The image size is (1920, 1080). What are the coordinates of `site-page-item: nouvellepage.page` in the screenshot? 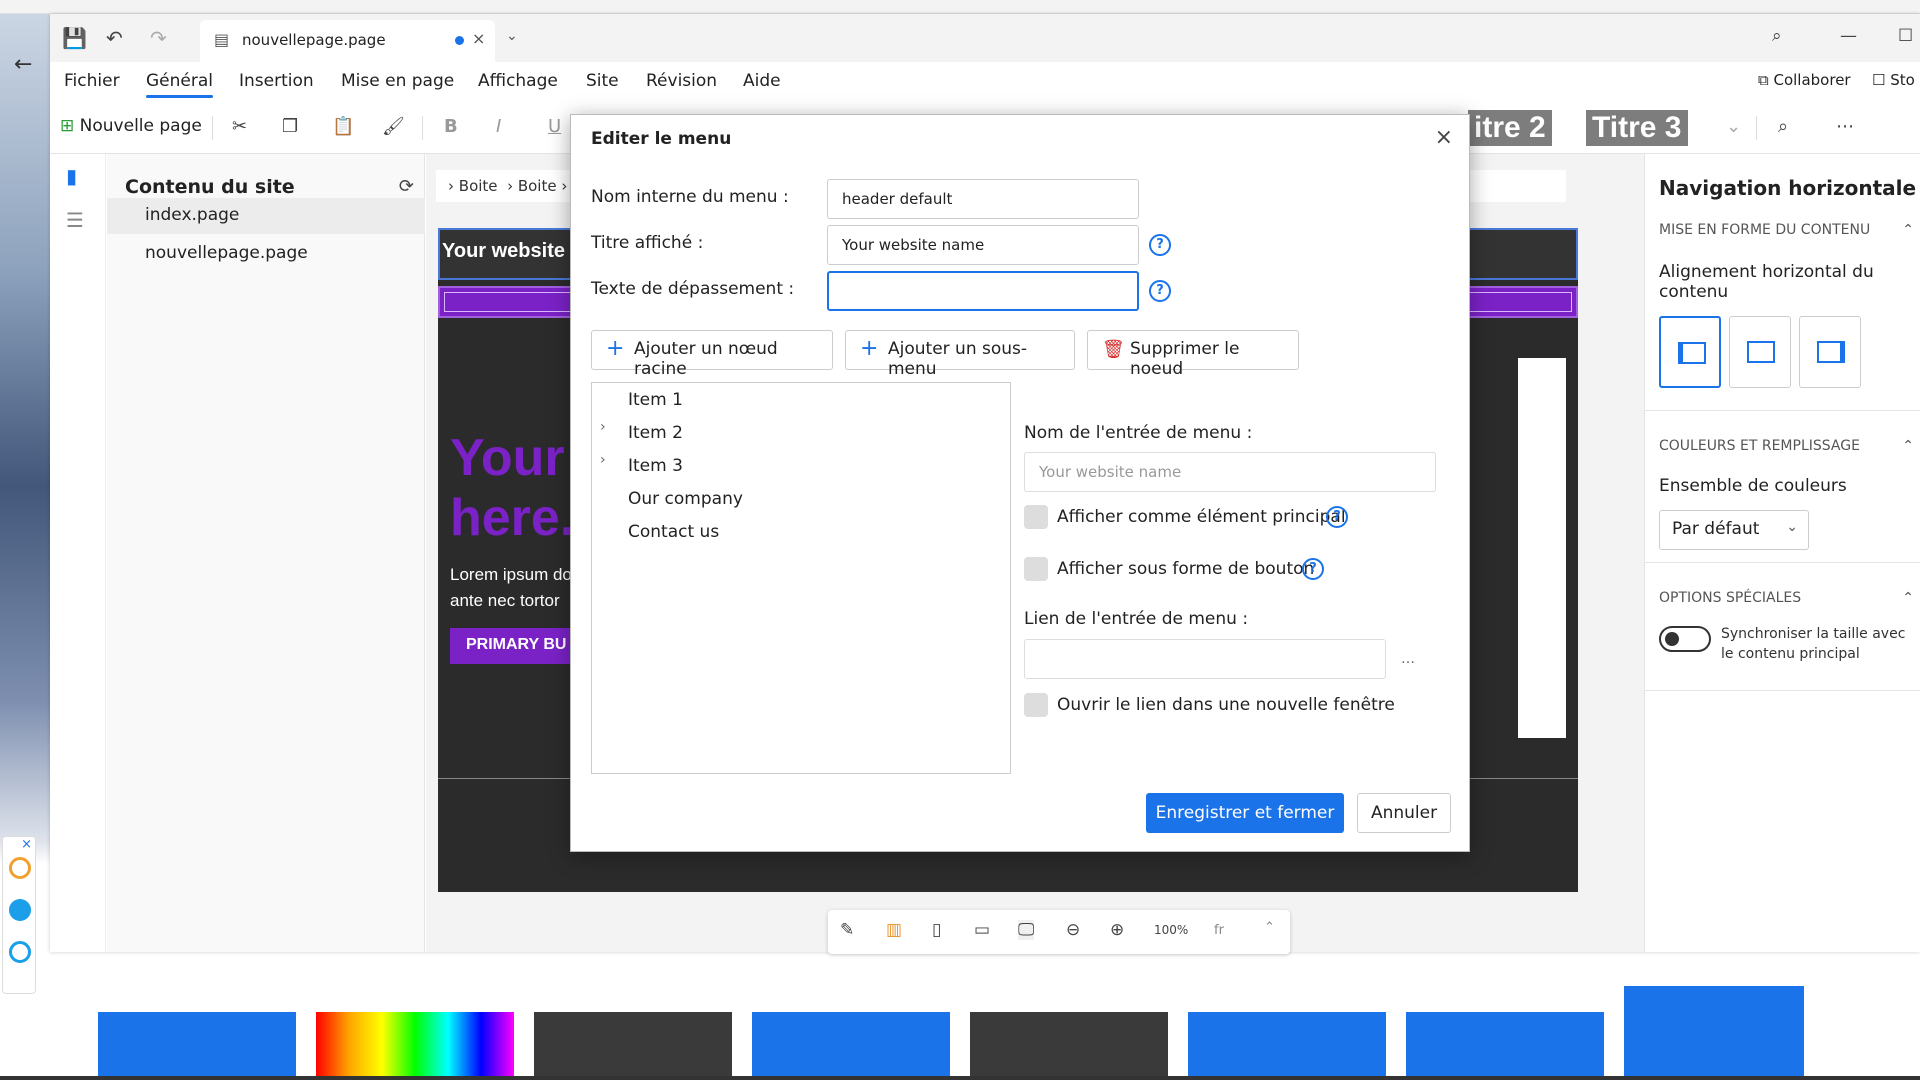 It's located at (266, 254).